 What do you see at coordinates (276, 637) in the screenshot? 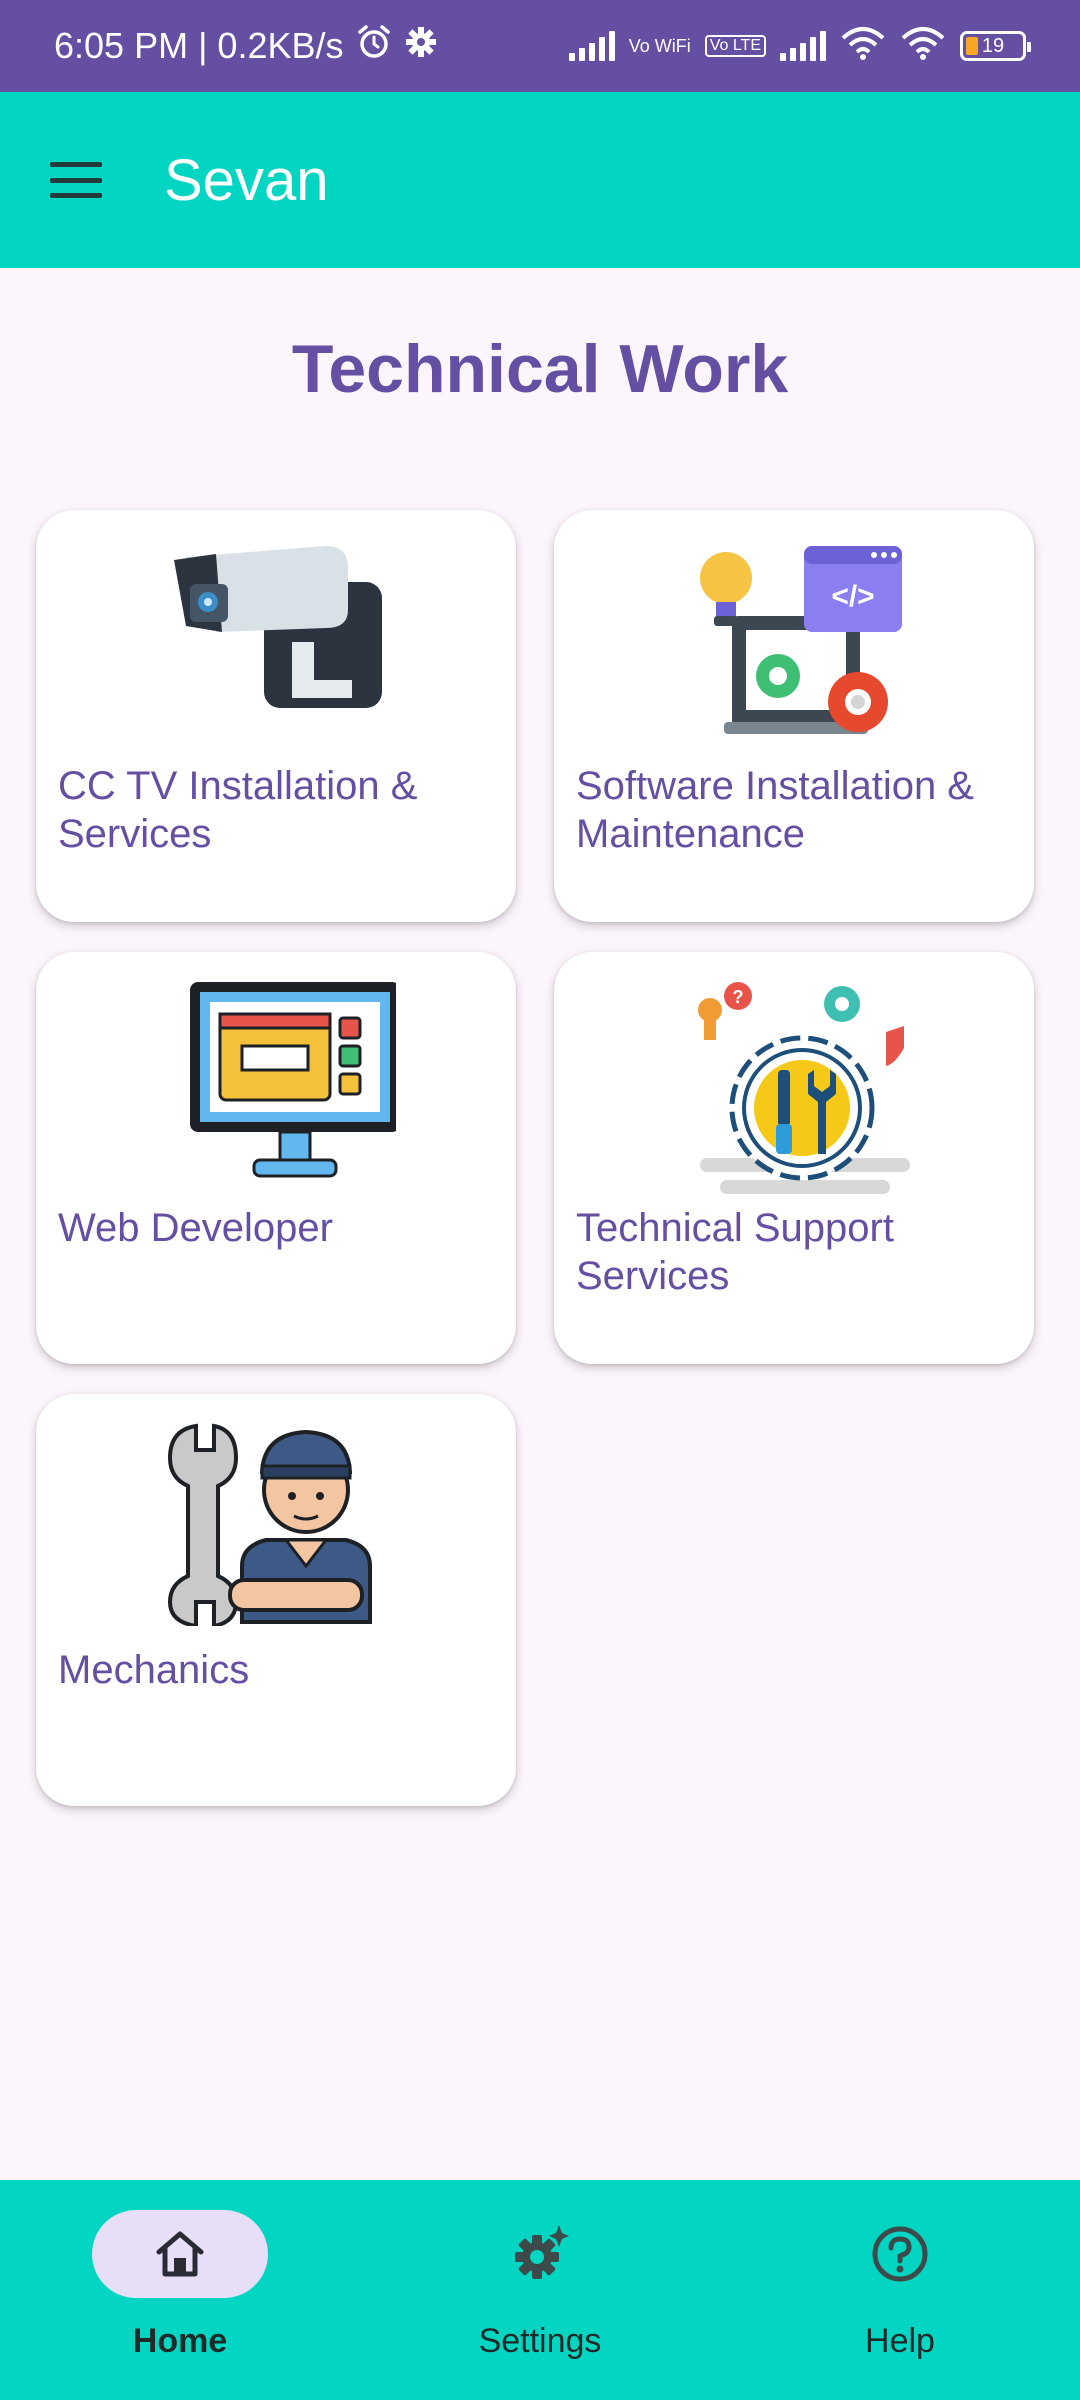
I see `cctv-camera-icon` at bounding box center [276, 637].